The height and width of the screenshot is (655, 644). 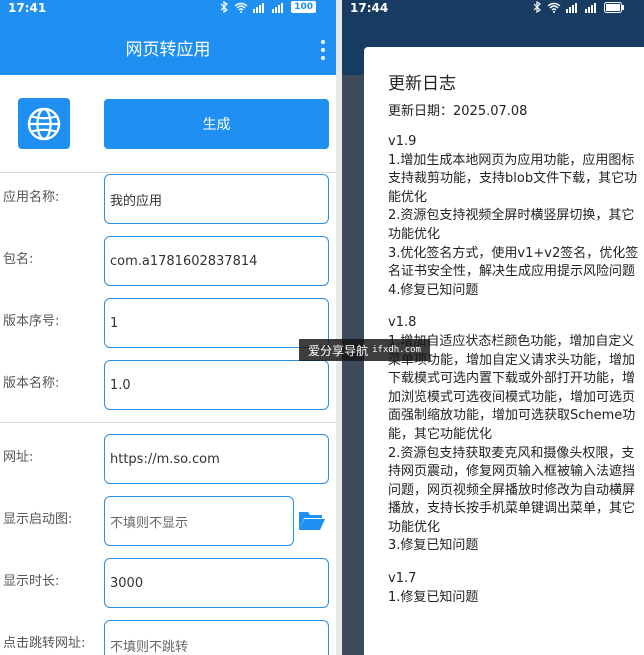 I want to click on splash-image-label: 显示启动图:, so click(x=38, y=519).